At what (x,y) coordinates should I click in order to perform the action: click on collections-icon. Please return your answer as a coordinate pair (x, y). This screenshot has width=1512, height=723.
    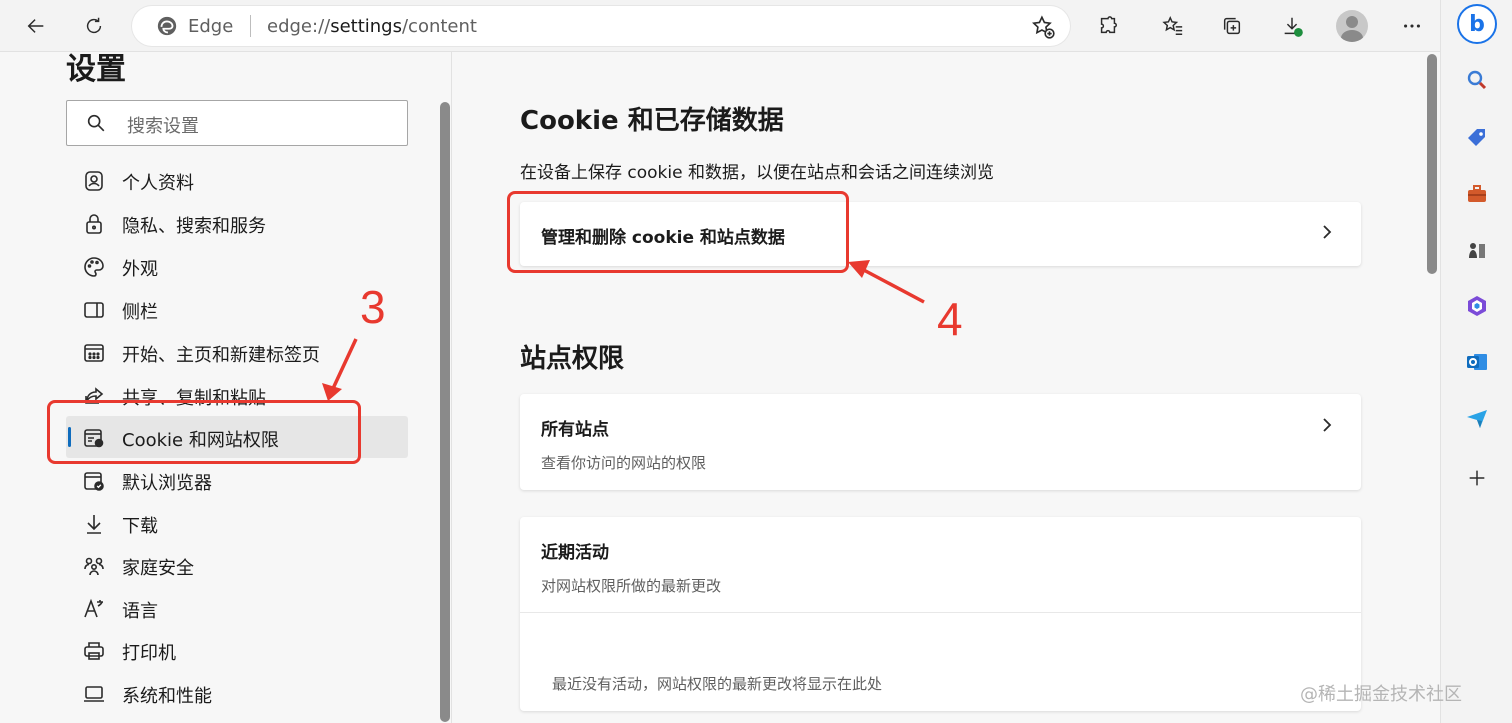
    Looking at the image, I should click on (1232, 26).